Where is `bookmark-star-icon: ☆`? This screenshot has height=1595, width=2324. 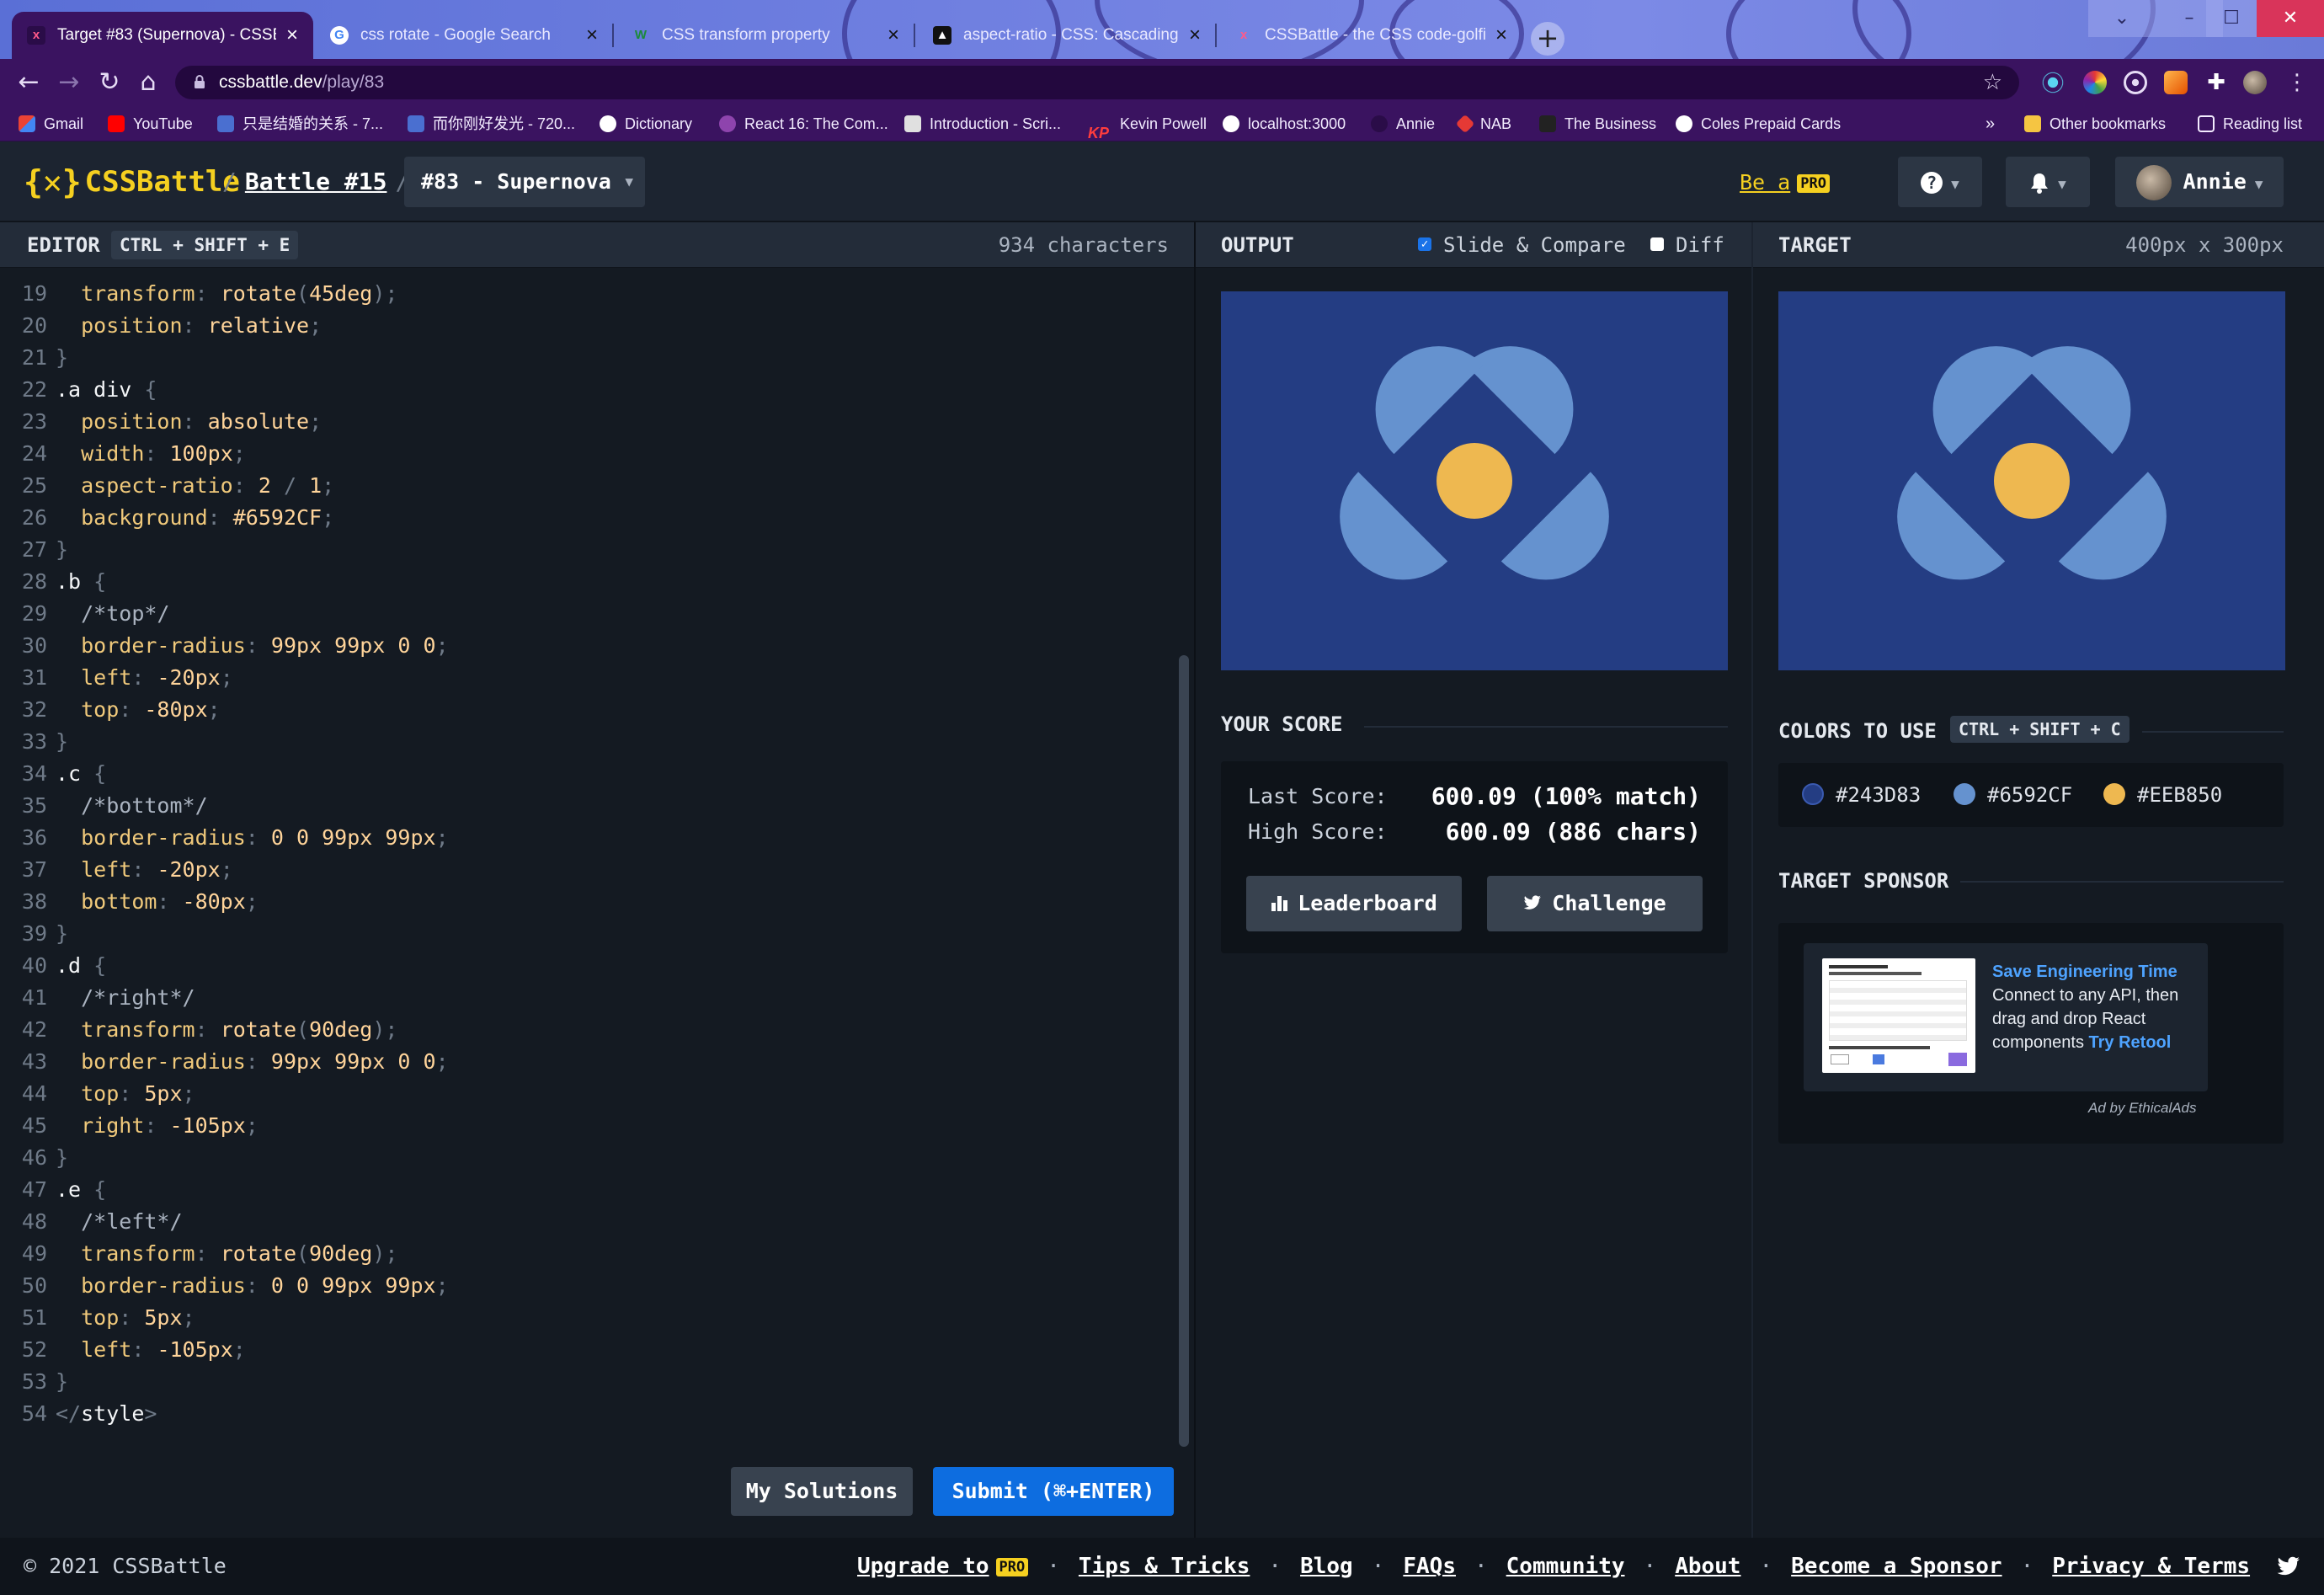 bookmark-star-icon: ☆ is located at coordinates (1992, 82).